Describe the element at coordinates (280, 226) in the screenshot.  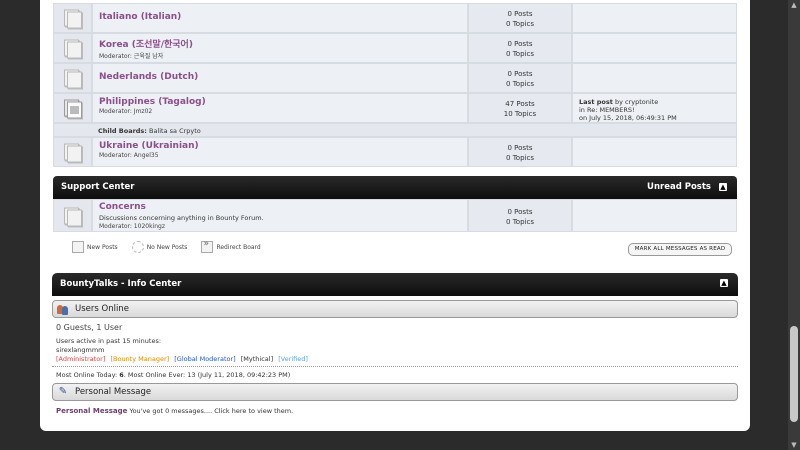
I see `board-moderator: Moderator: 1020kingz` at that location.